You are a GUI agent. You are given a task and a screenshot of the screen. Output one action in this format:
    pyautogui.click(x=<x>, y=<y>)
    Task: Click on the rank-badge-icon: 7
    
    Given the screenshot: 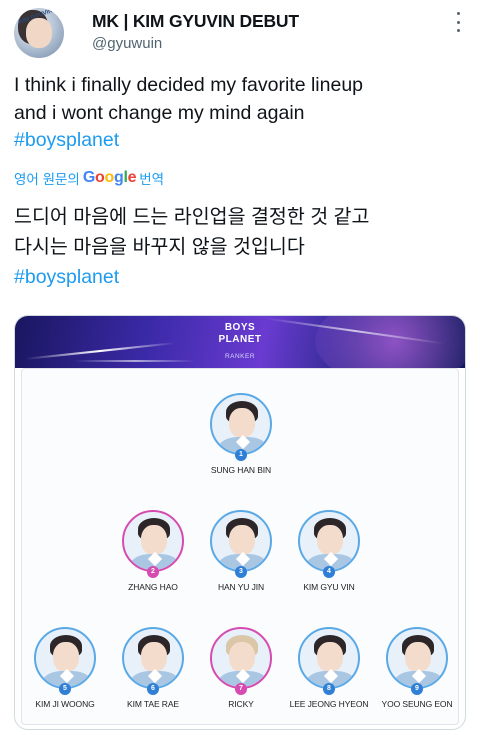 What is the action you would take?
    pyautogui.click(x=241, y=689)
    